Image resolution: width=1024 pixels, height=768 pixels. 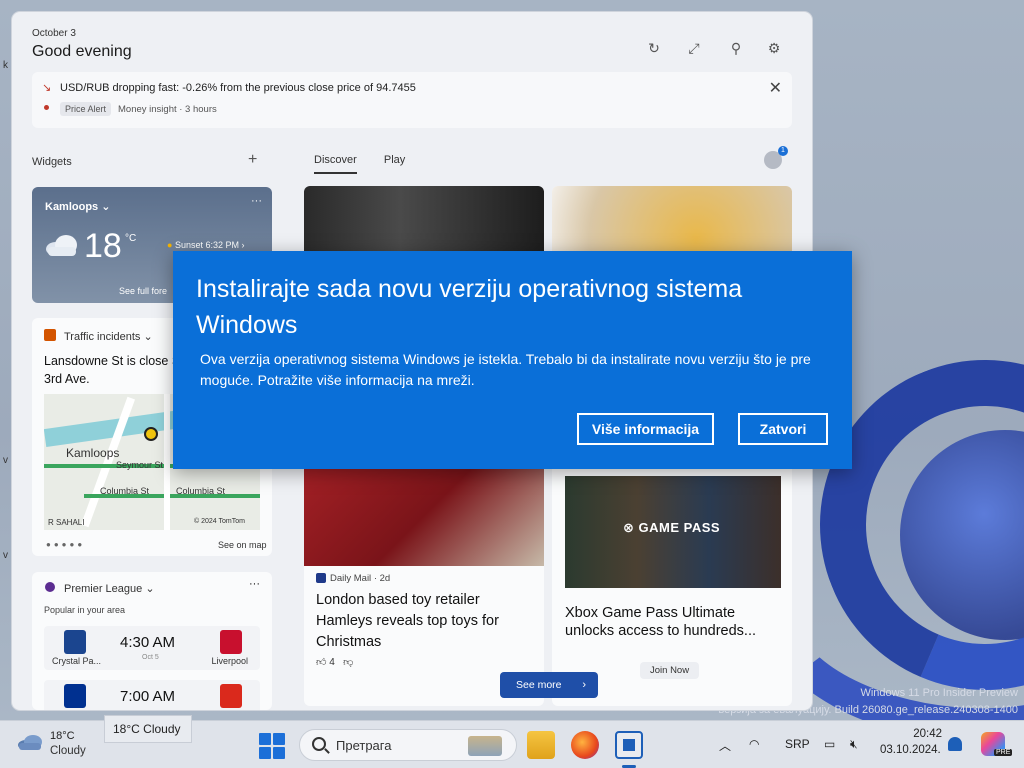 I want to click on weather-city: Kamloops ⌄, so click(x=77, y=206).